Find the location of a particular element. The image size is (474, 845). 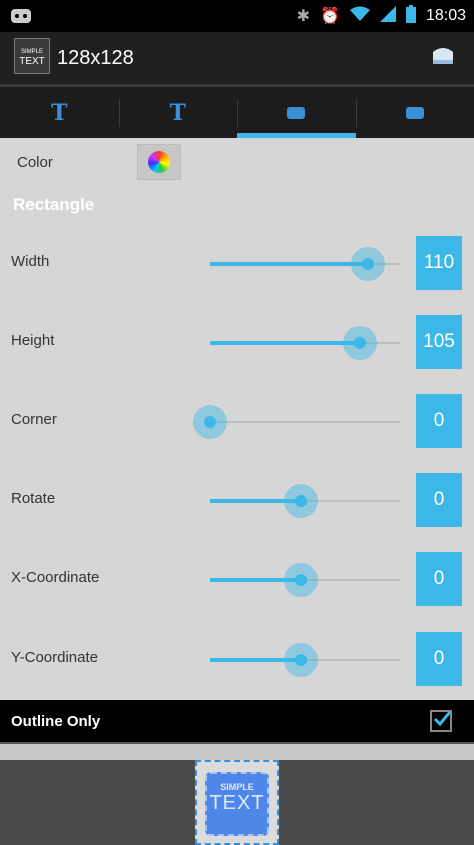

preview-text-line2: TEXT is located at coordinates (237, 803).